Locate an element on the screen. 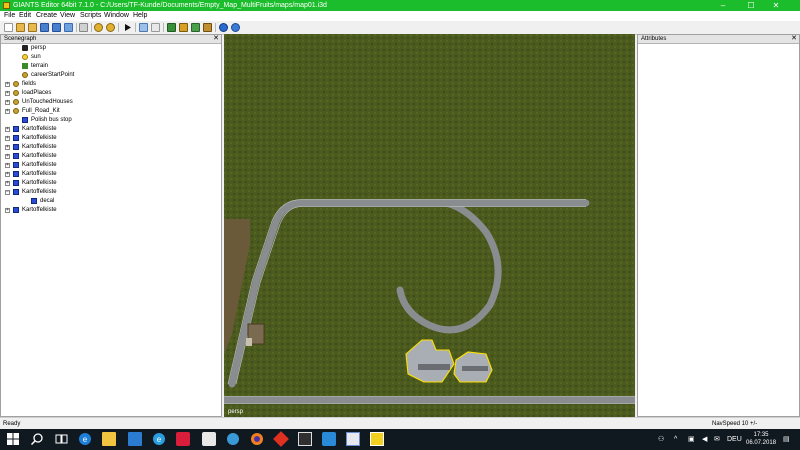 The height and width of the screenshot is (450, 800). volume-icon: ◀ is located at coordinates (704, 439).